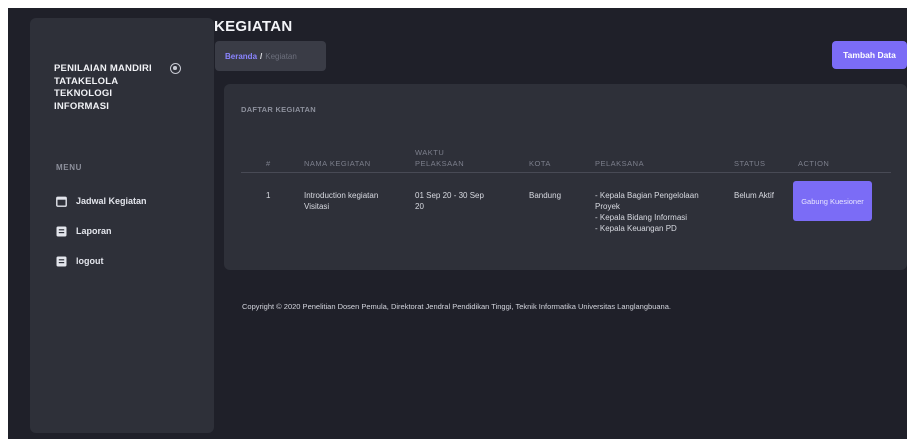  I want to click on menu-heading: MENU, so click(69, 167).